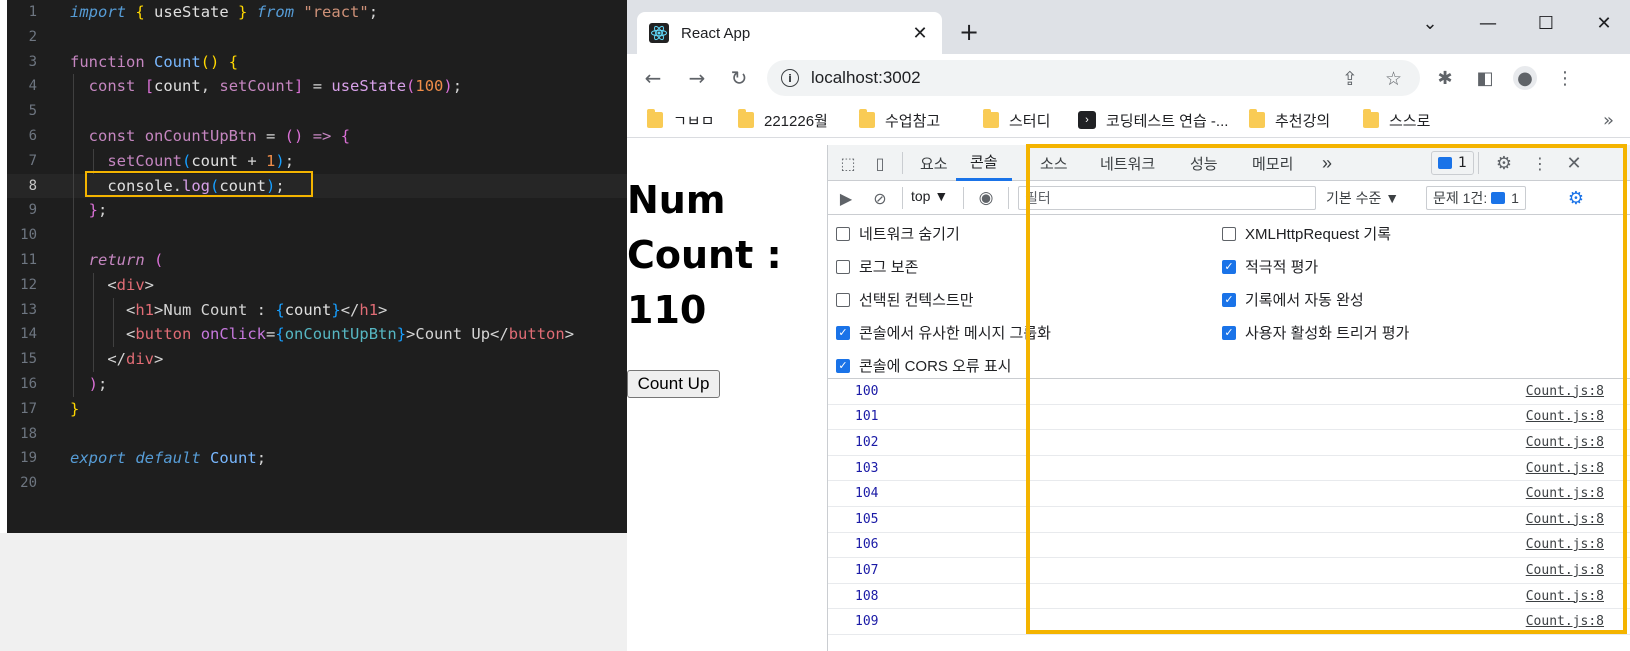 The image size is (1630, 651). Describe the element at coordinates (1204, 163) in the screenshot. I see `tab-performance: 성능` at that location.